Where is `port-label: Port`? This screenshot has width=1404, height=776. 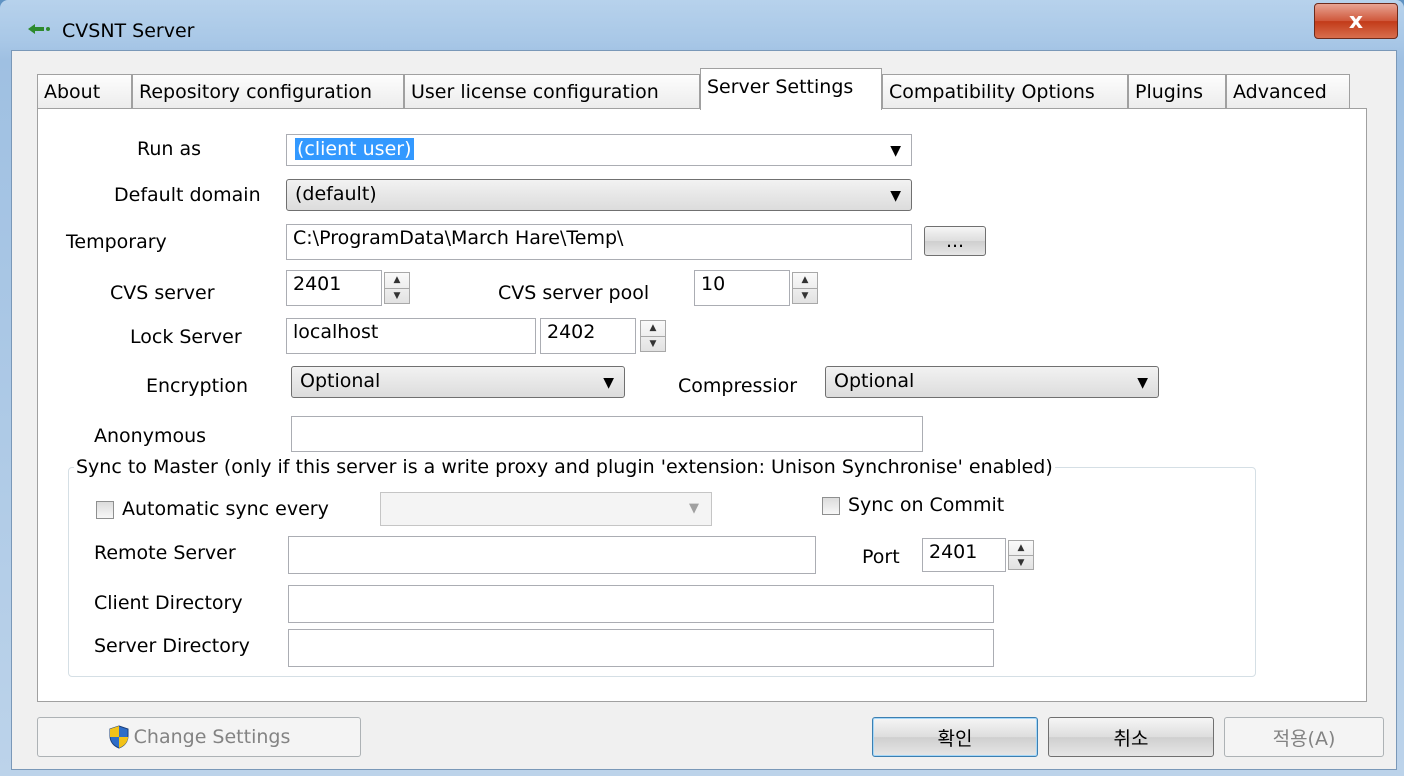
port-label: Port is located at coordinates (881, 557).